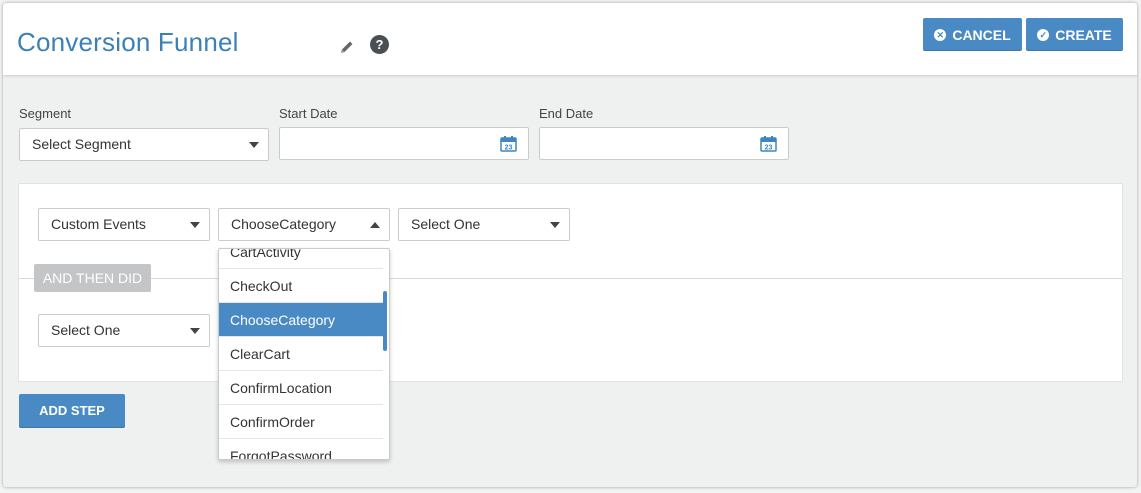 Image resolution: width=1141 pixels, height=493 pixels. Describe the element at coordinates (128, 42) in the screenshot. I see `page-title: Conversion Funnel` at that location.